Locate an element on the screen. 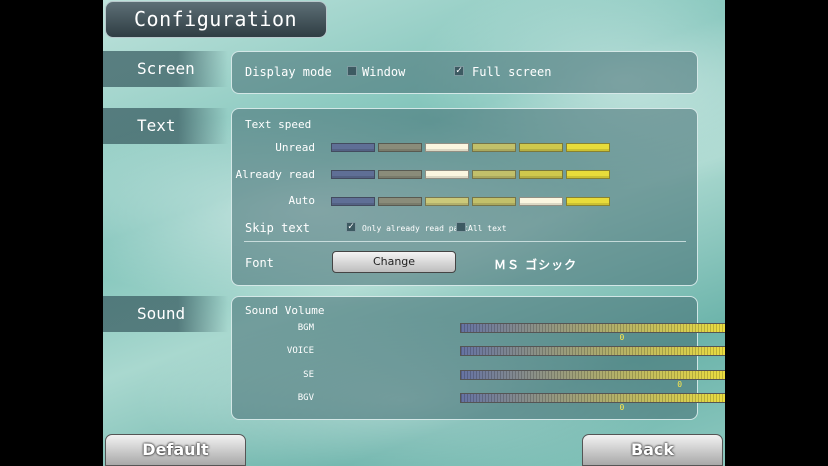 The image size is (828, 466). skip-read-only-checkbox: ✓ is located at coordinates (351, 227).